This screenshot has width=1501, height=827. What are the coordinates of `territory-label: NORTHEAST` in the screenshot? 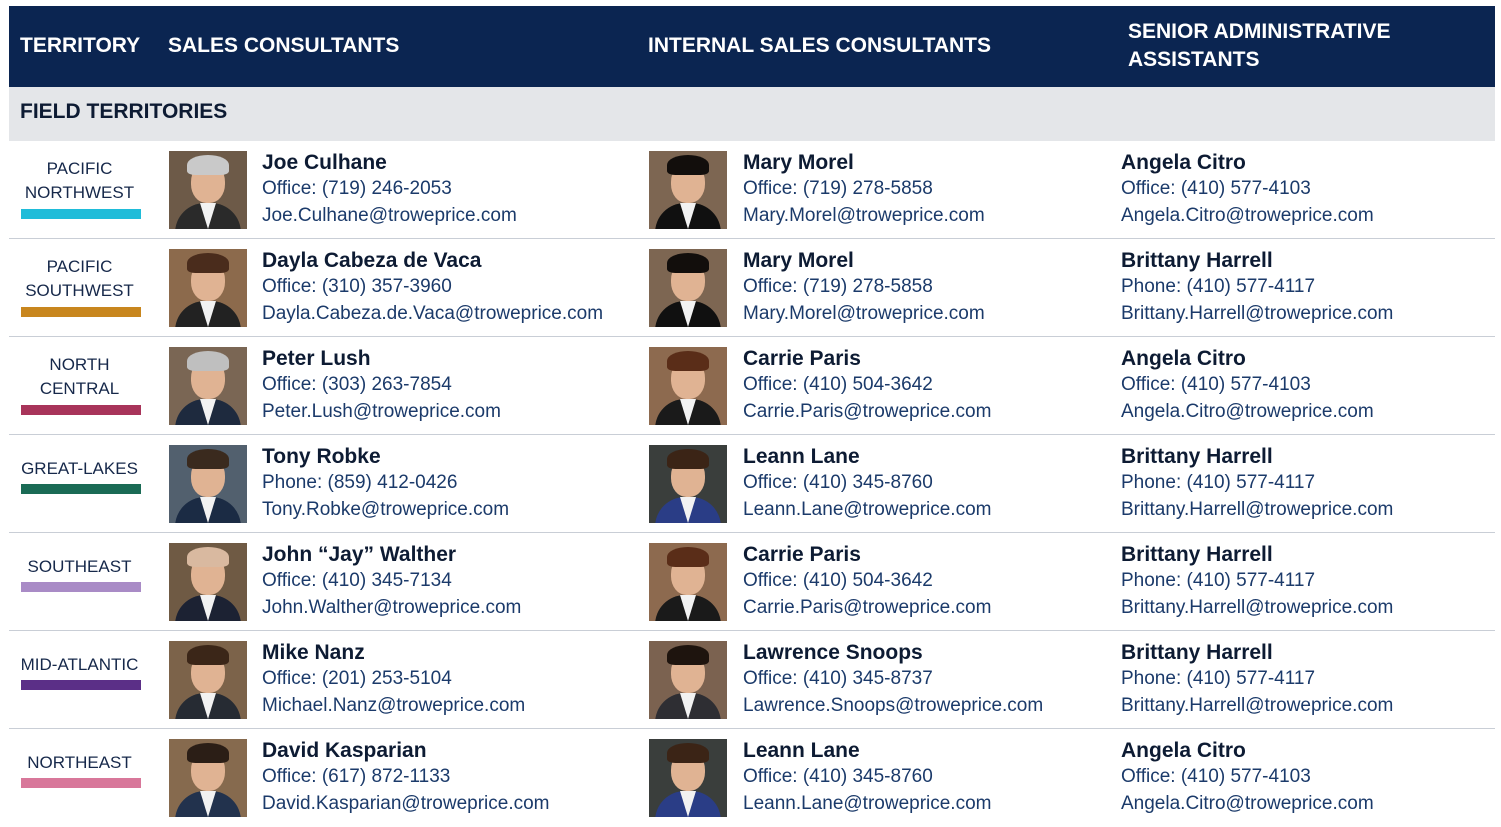 It's located at (79, 763).